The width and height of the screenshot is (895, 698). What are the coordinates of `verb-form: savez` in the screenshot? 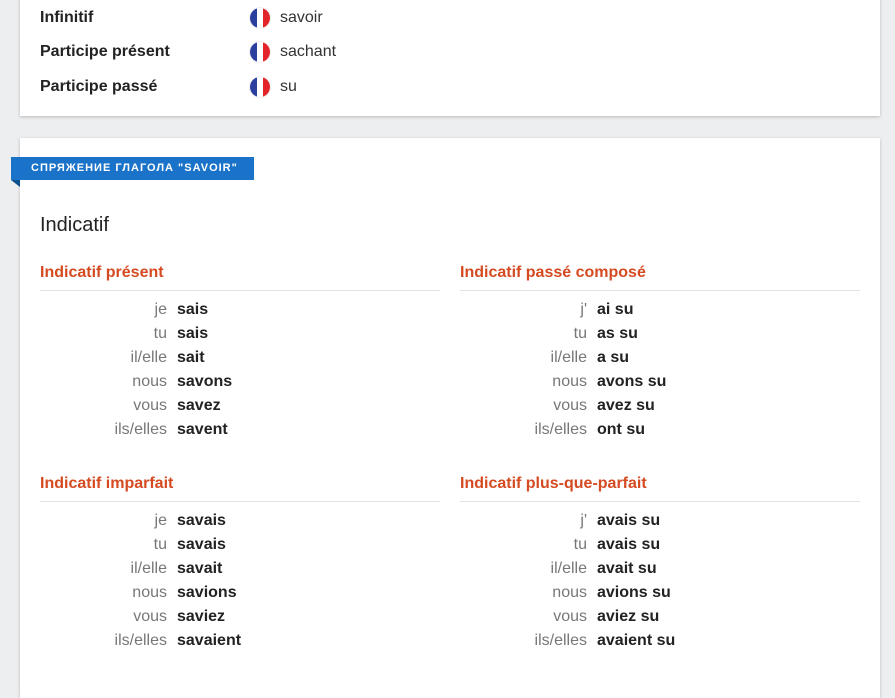 It's located at (199, 405).